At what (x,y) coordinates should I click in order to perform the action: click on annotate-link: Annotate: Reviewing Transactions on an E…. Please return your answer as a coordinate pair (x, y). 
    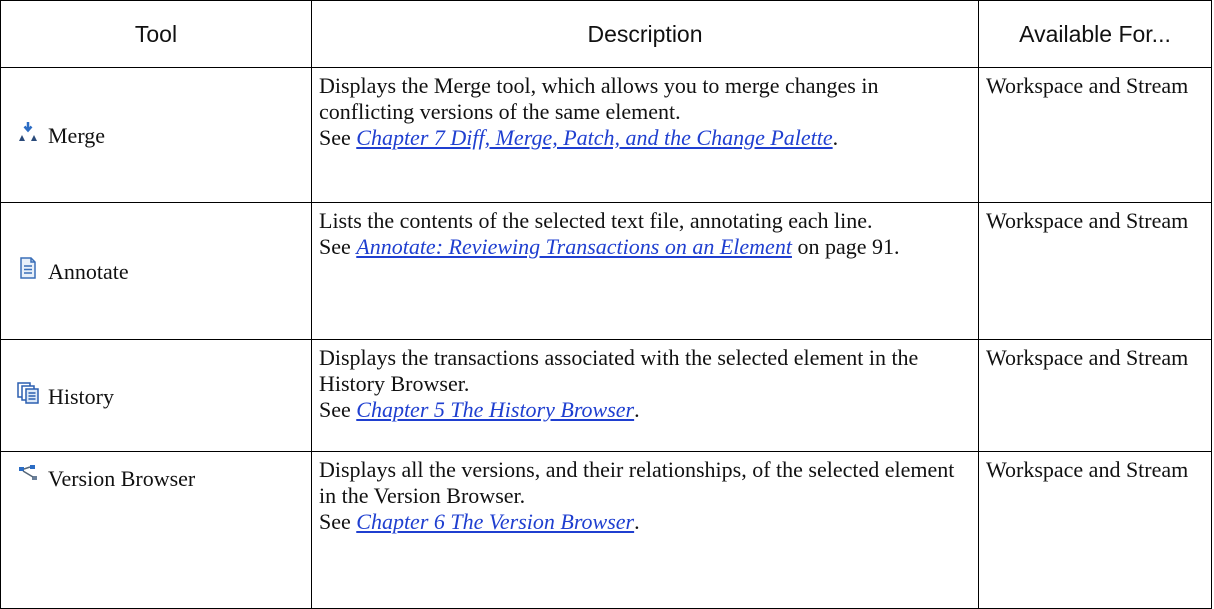
    Looking at the image, I should click on (574, 246).